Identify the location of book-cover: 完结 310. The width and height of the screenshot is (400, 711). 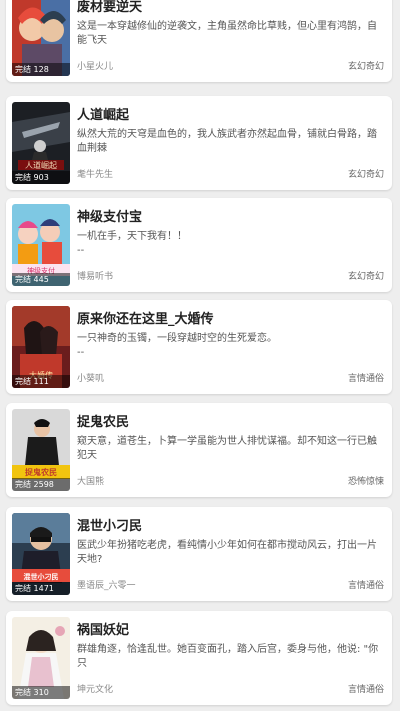
(41, 658).